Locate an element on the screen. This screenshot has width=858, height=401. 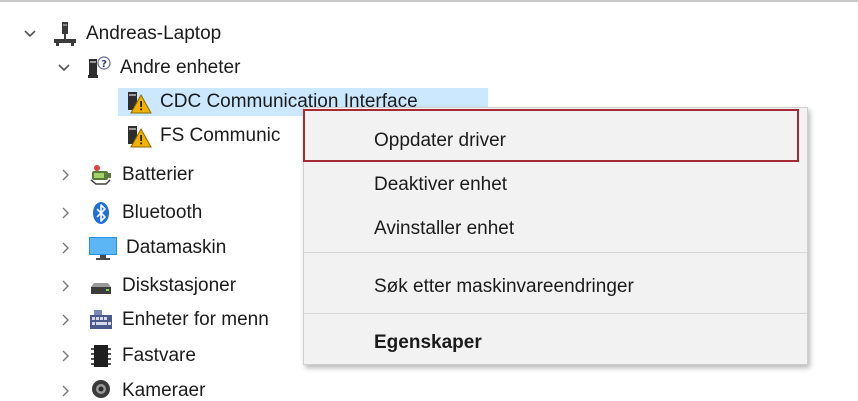
tree-item-bluetooth: Bluetooth is located at coordinates (130, 213).